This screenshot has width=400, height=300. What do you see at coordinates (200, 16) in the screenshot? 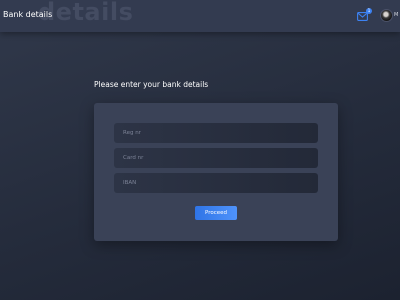
I see `top-bar: details Bank details 1 M` at bounding box center [200, 16].